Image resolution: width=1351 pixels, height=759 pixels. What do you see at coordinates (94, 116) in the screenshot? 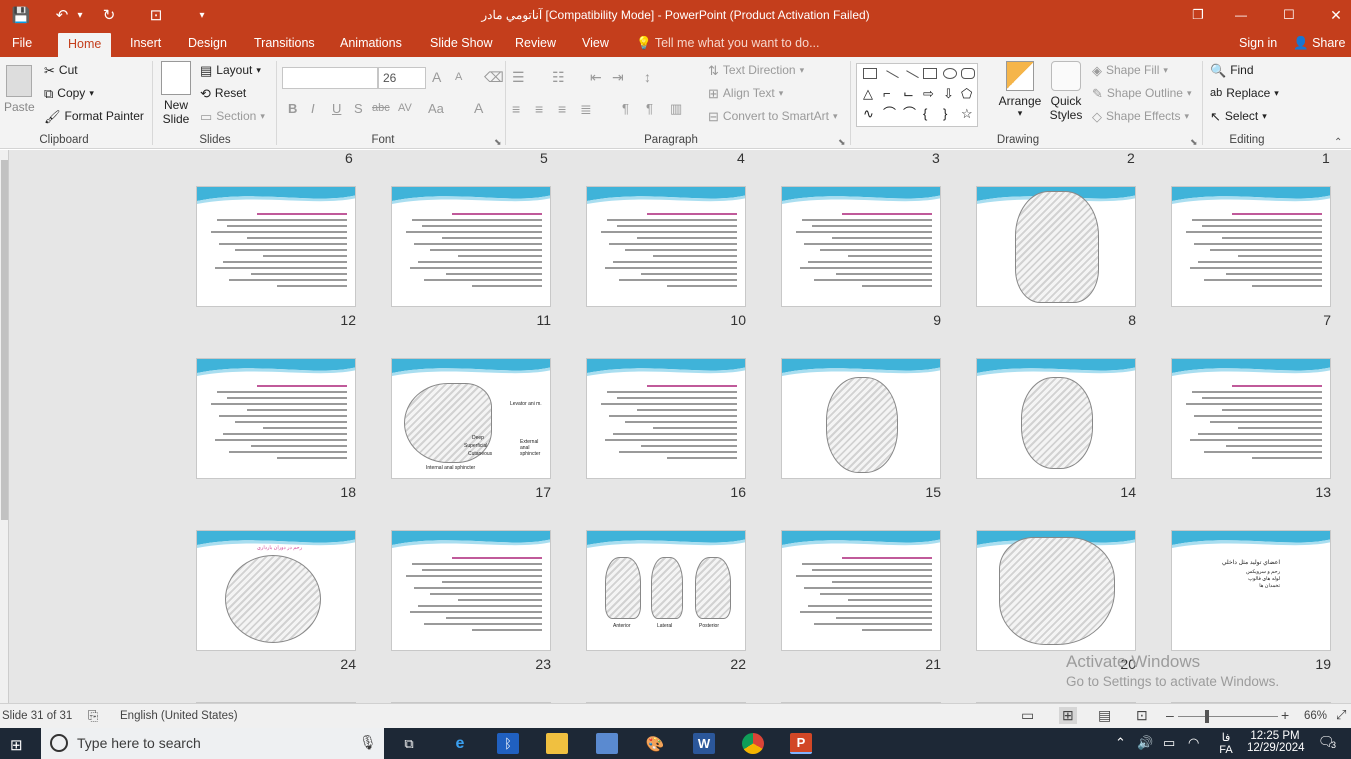
I see `format-painter-button: 🖌 Format Painter` at bounding box center [94, 116].